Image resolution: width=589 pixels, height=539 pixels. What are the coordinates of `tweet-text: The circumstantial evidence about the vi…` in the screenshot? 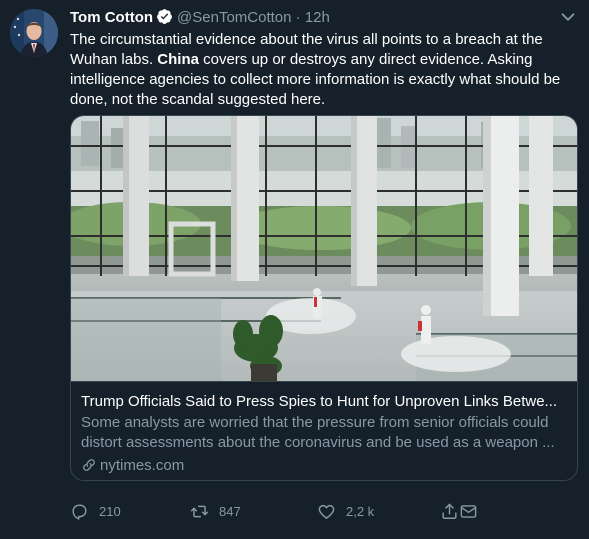 It's located at (326, 70).